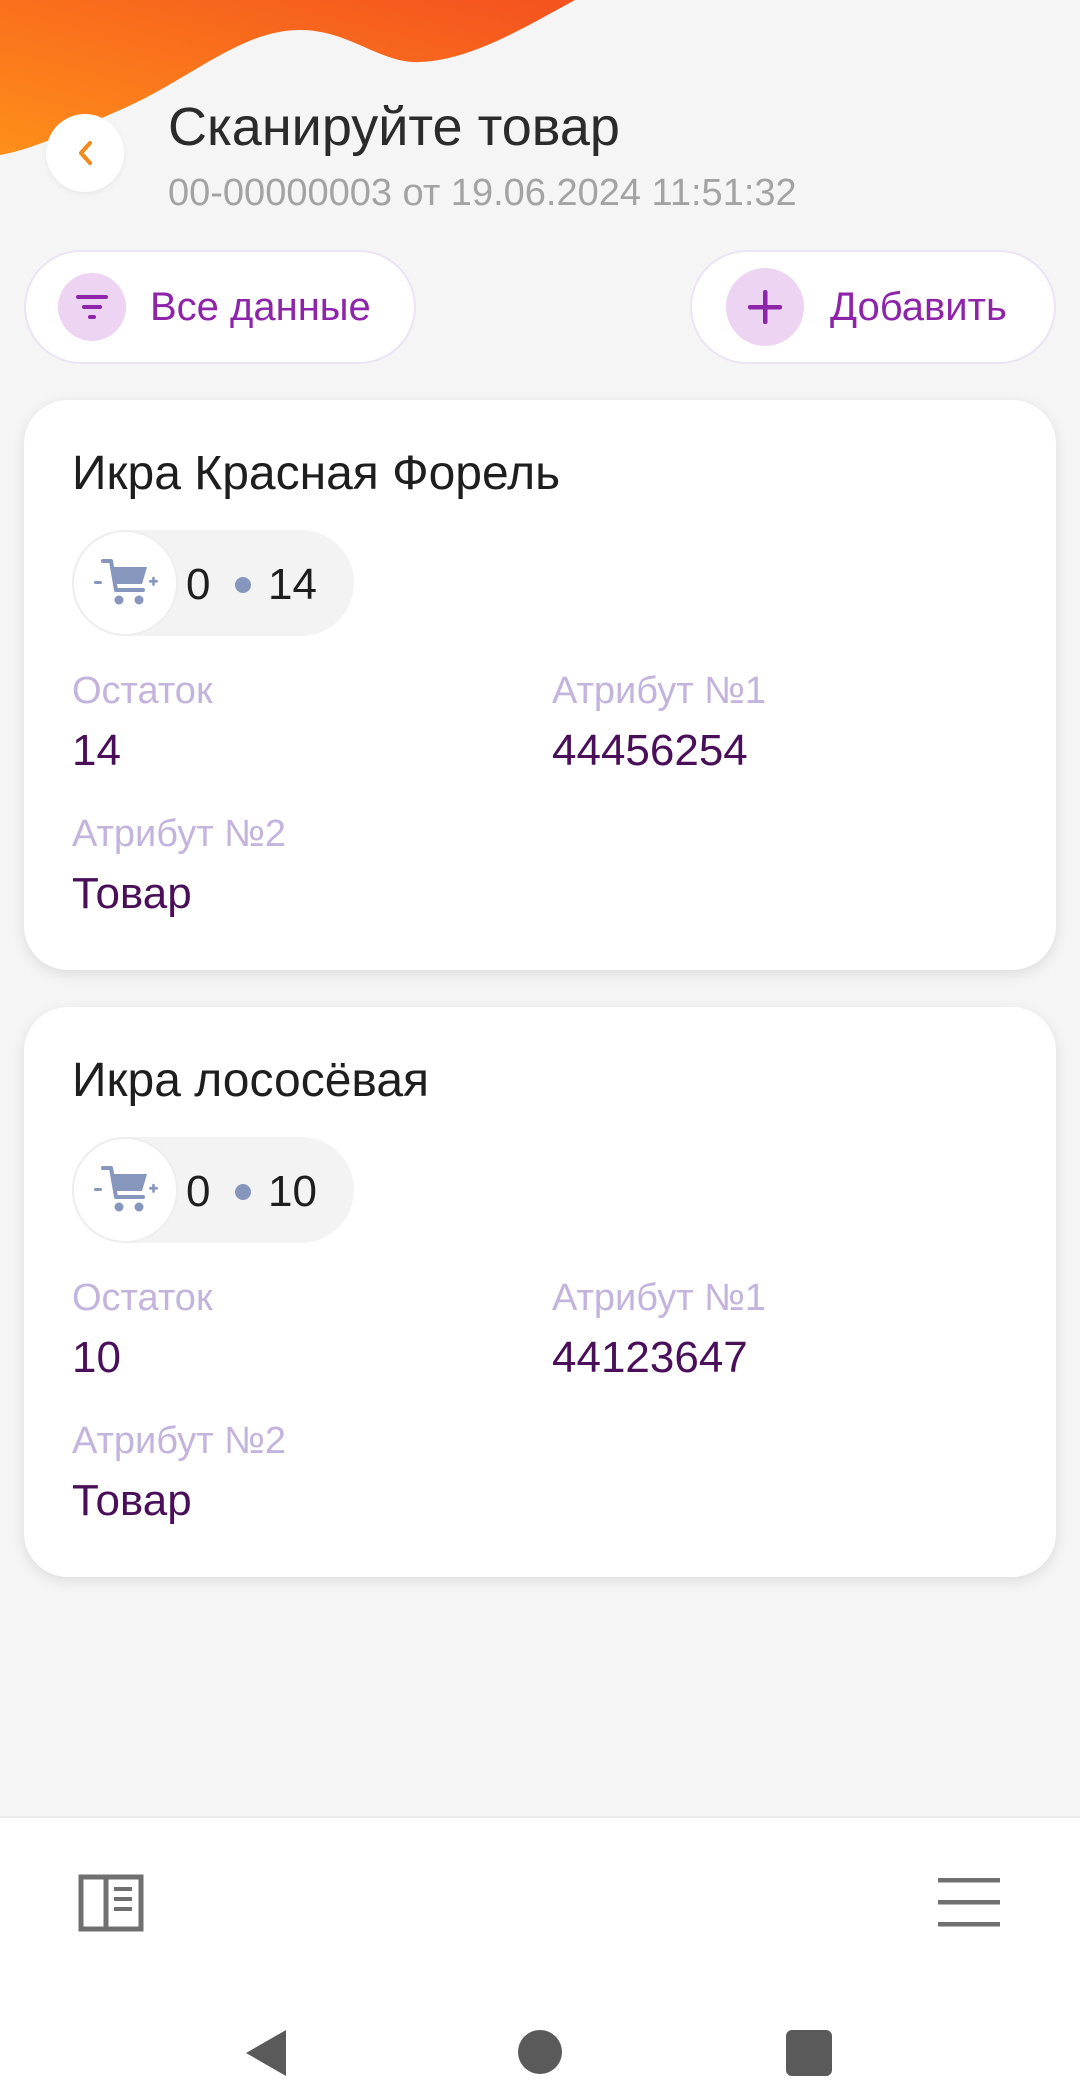 Image resolution: width=1080 pixels, height=2100 pixels. I want to click on attr1-value: 44123647, so click(650, 1357).